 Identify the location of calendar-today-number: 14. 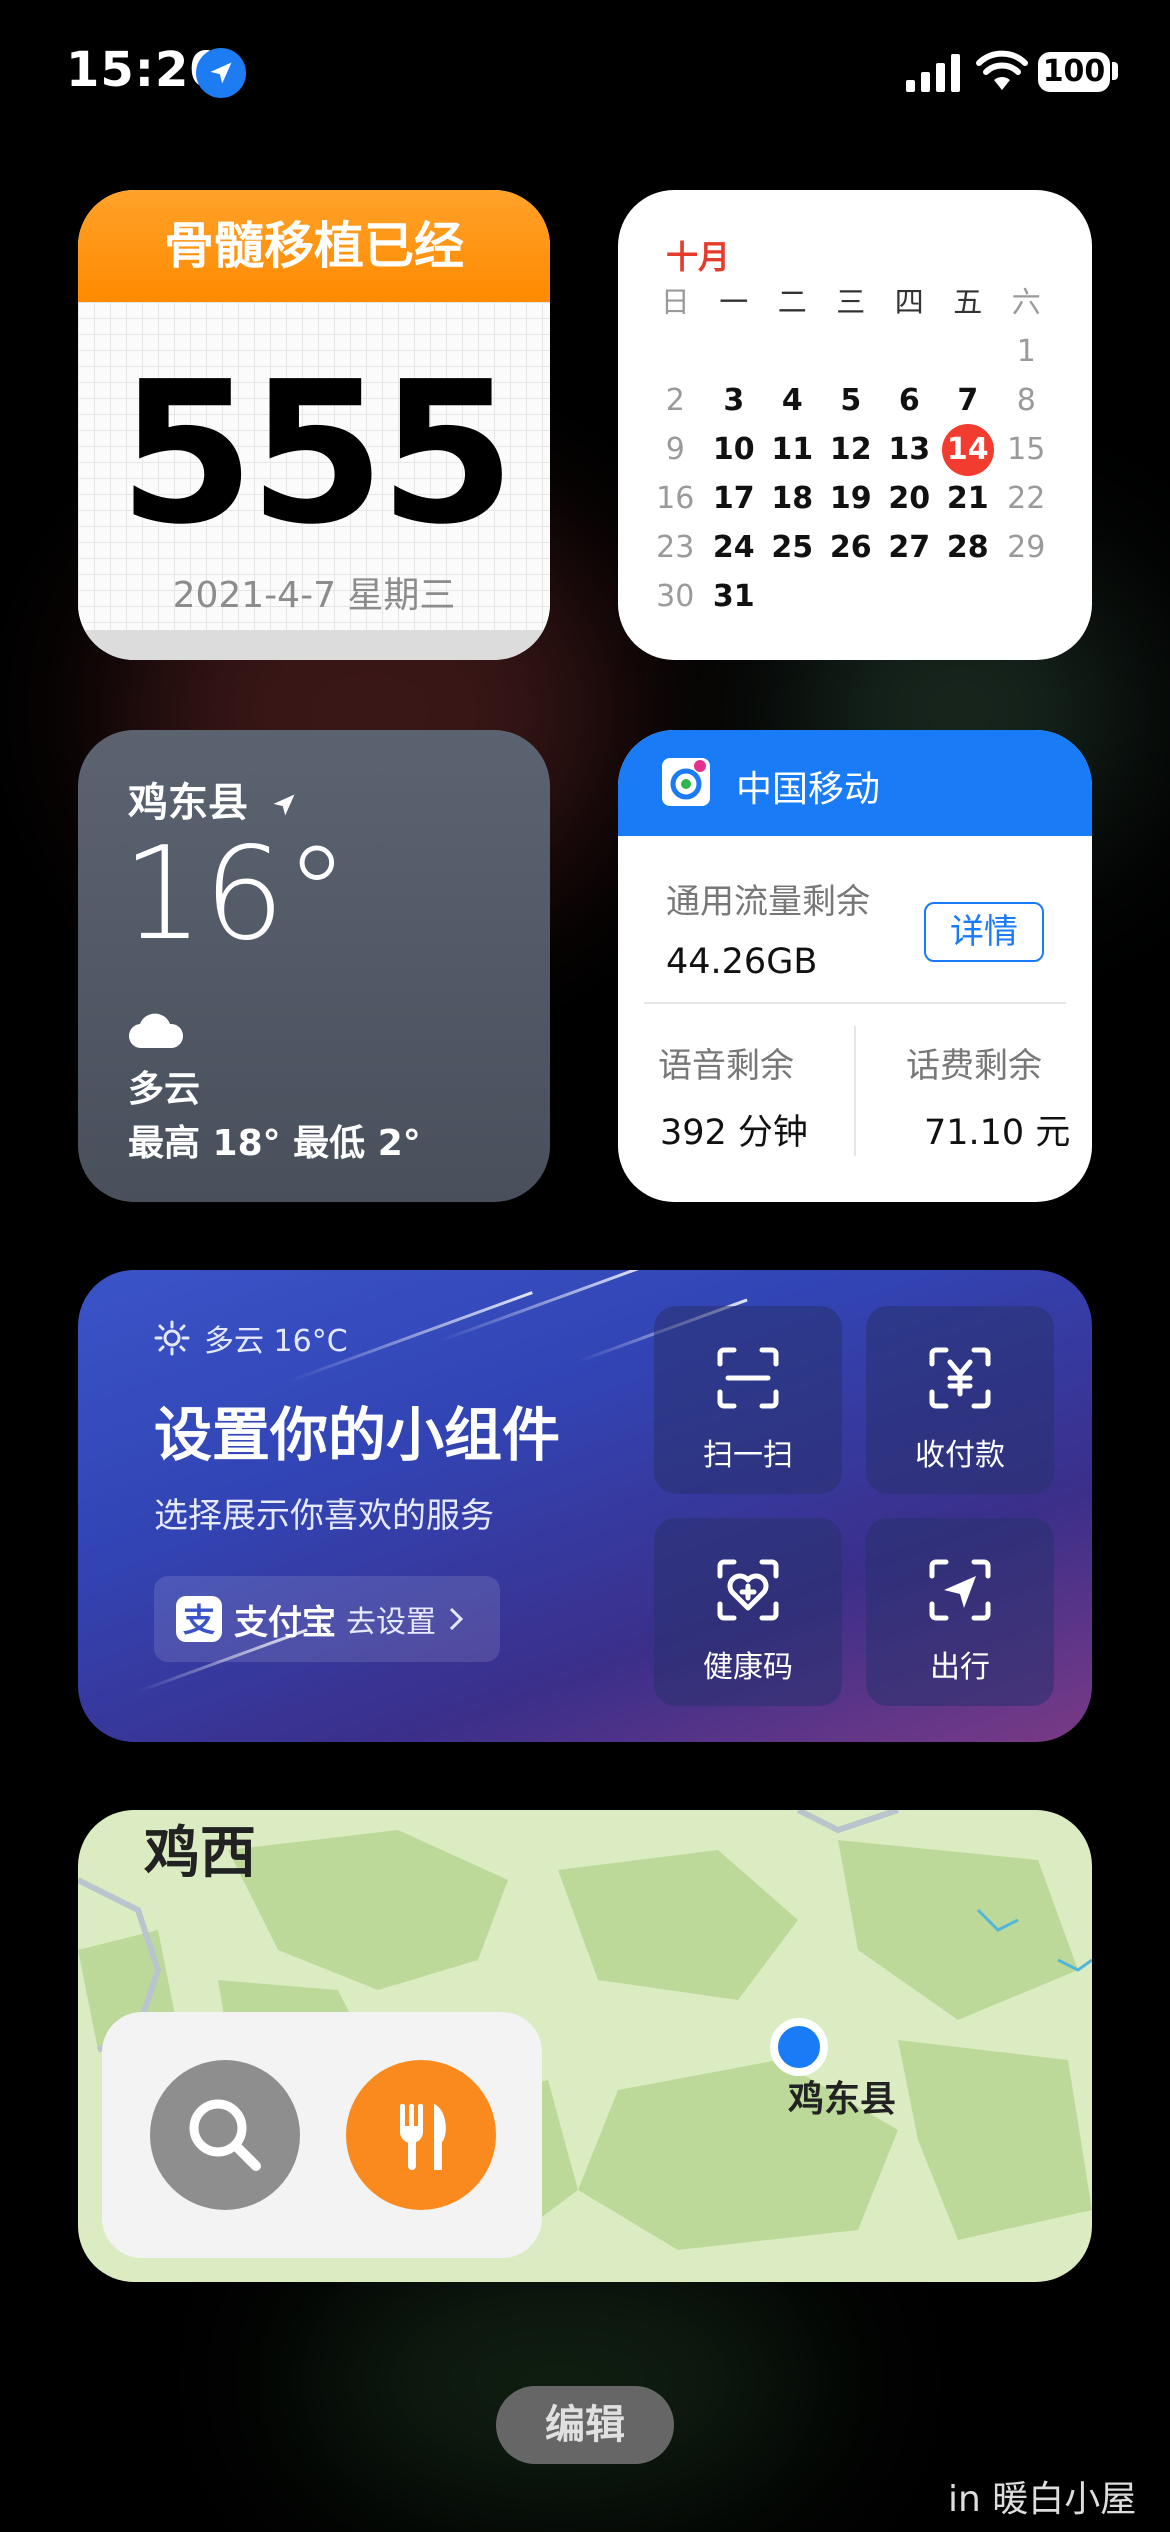
(967, 450).